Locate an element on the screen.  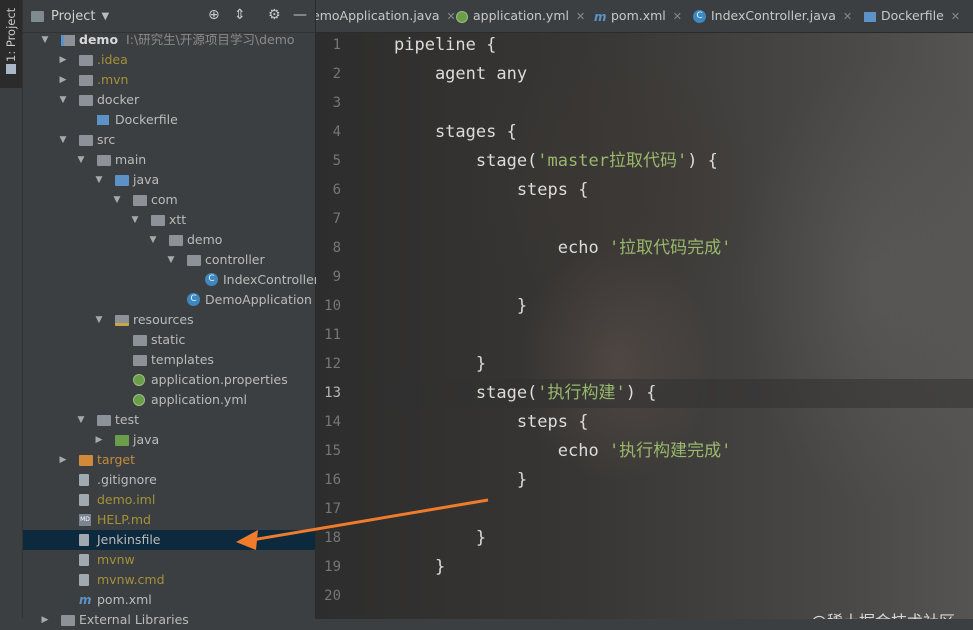
tree-item-demo: ▼ demo I:\研究生\开源项目学习\demo is located at coordinates (169, 40).